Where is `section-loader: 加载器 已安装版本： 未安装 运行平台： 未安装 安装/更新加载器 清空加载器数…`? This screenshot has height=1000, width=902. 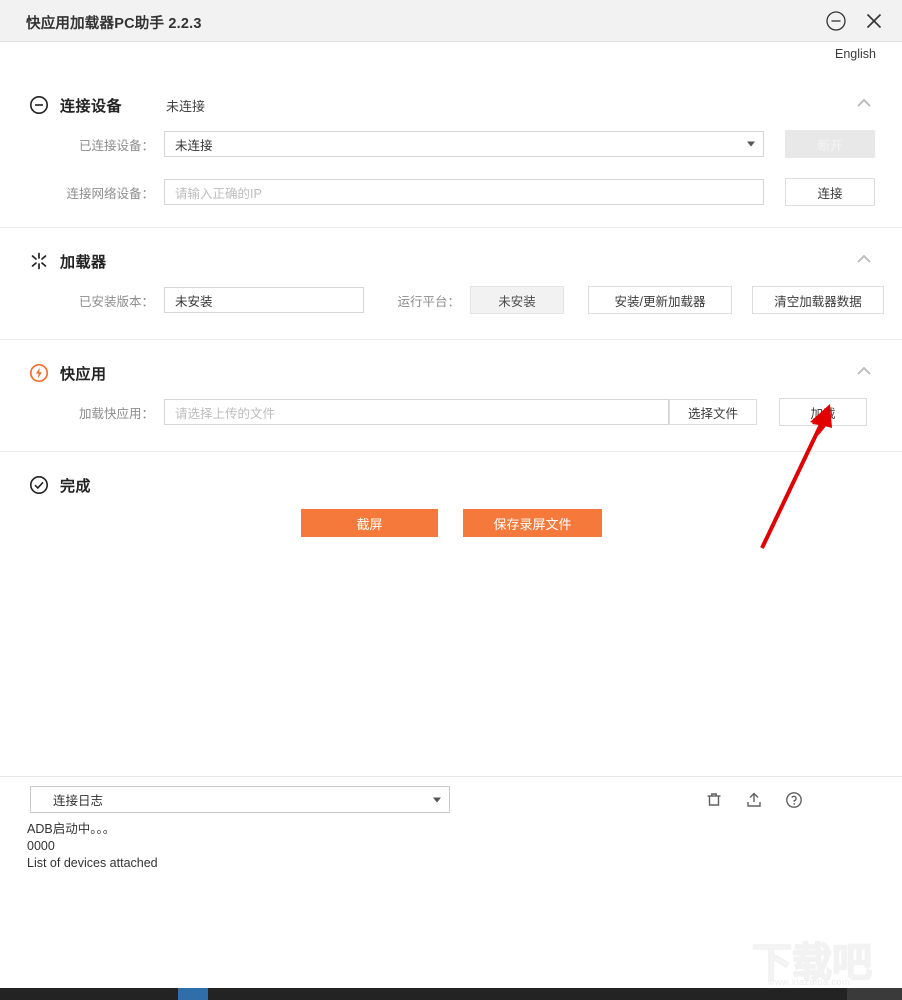
section-loader: 加载器 已安装版本： 未安装 运行平台： 未安装 安装/更新加载器 清空加载器数… is located at coordinates (451, 284).